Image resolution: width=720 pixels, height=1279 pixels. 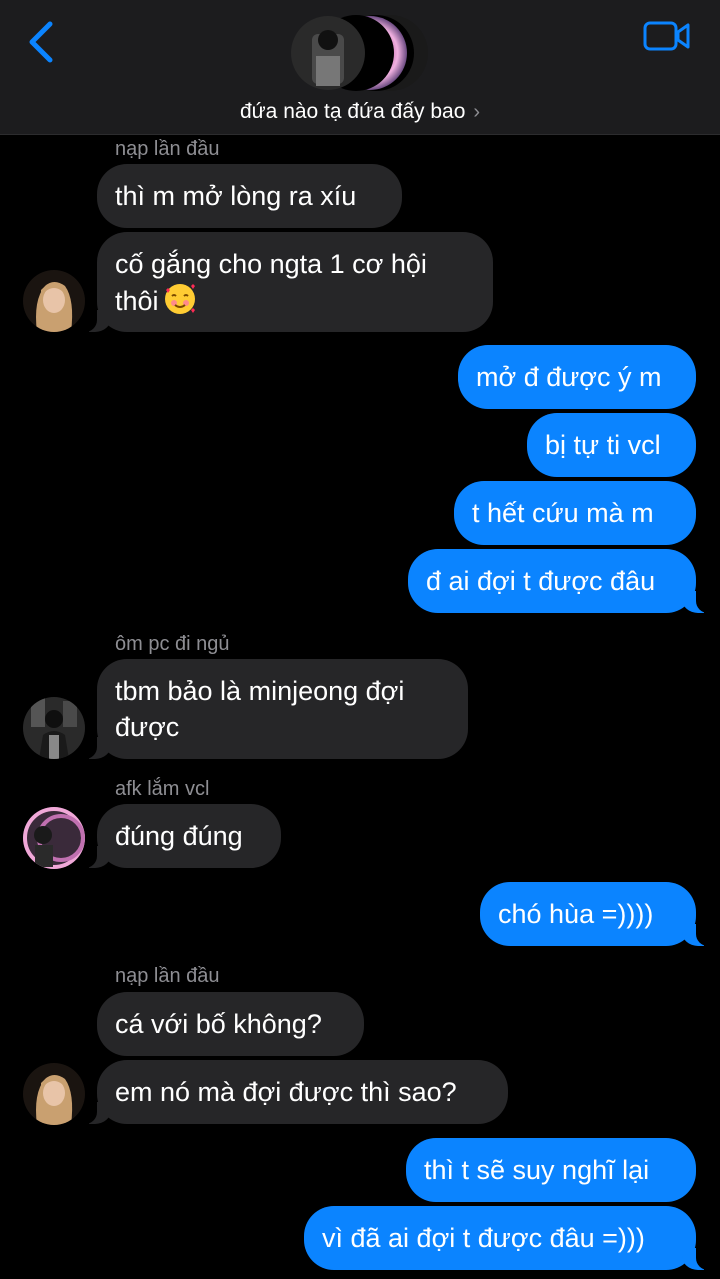 What do you see at coordinates (288, 282) in the screenshot?
I see `message-bubble-incoming: cố gắng cho ngta 1 cơ hội thôi` at bounding box center [288, 282].